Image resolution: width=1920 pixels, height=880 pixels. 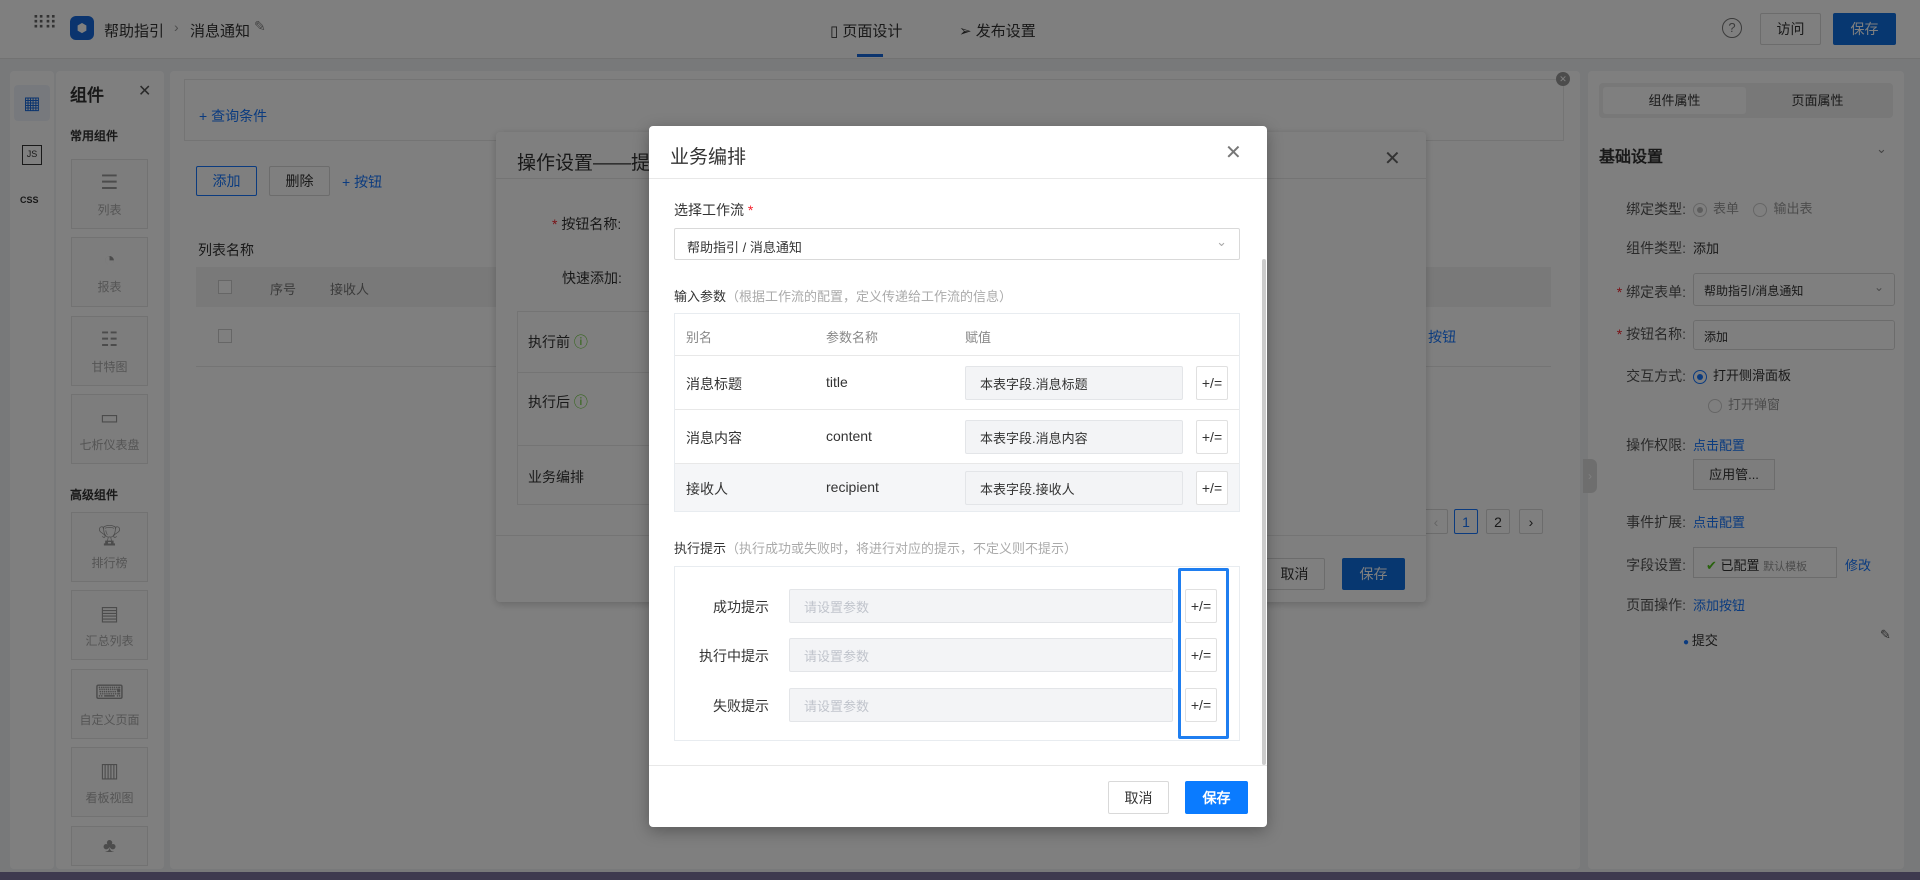 I want to click on highlight-box, so click(x=1203, y=653).